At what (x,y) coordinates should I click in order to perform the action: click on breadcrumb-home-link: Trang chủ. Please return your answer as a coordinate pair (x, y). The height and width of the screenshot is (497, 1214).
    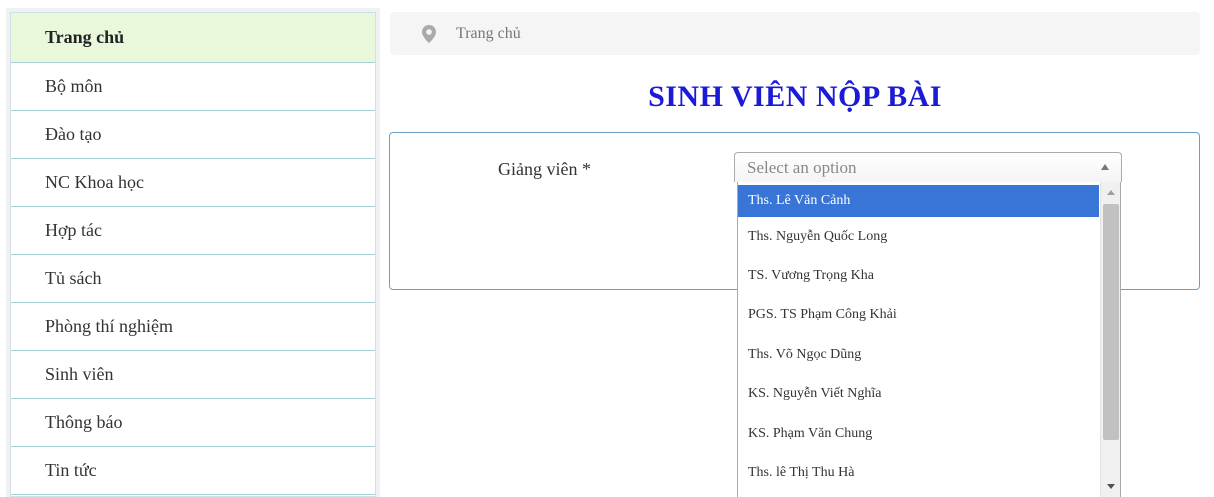
    Looking at the image, I should click on (488, 34).